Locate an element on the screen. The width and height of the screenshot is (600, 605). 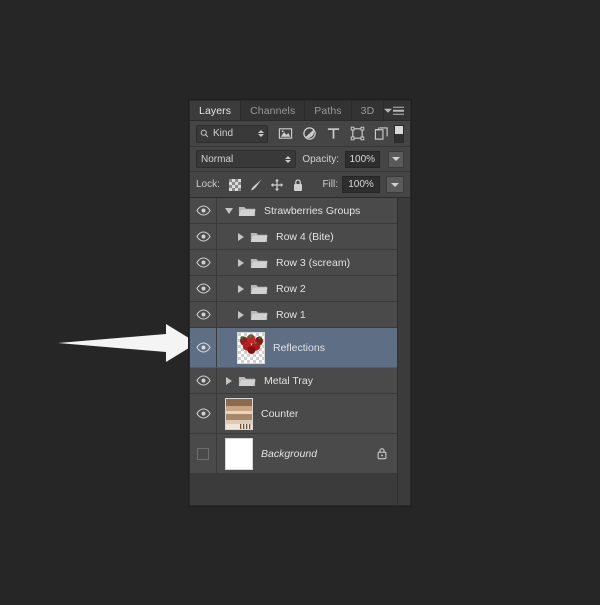
table-row: Row 3 (scream) is located at coordinates (293, 263).